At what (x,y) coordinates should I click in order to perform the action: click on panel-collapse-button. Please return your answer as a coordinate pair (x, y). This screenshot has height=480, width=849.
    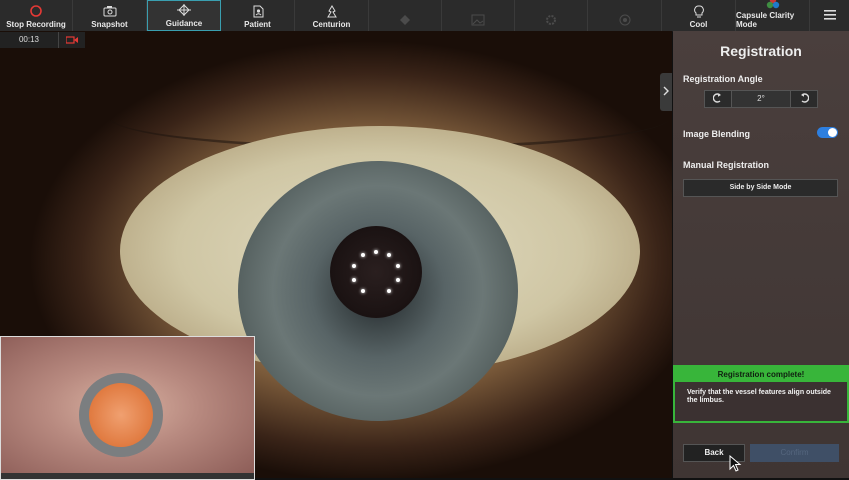
    Looking at the image, I should click on (666, 92).